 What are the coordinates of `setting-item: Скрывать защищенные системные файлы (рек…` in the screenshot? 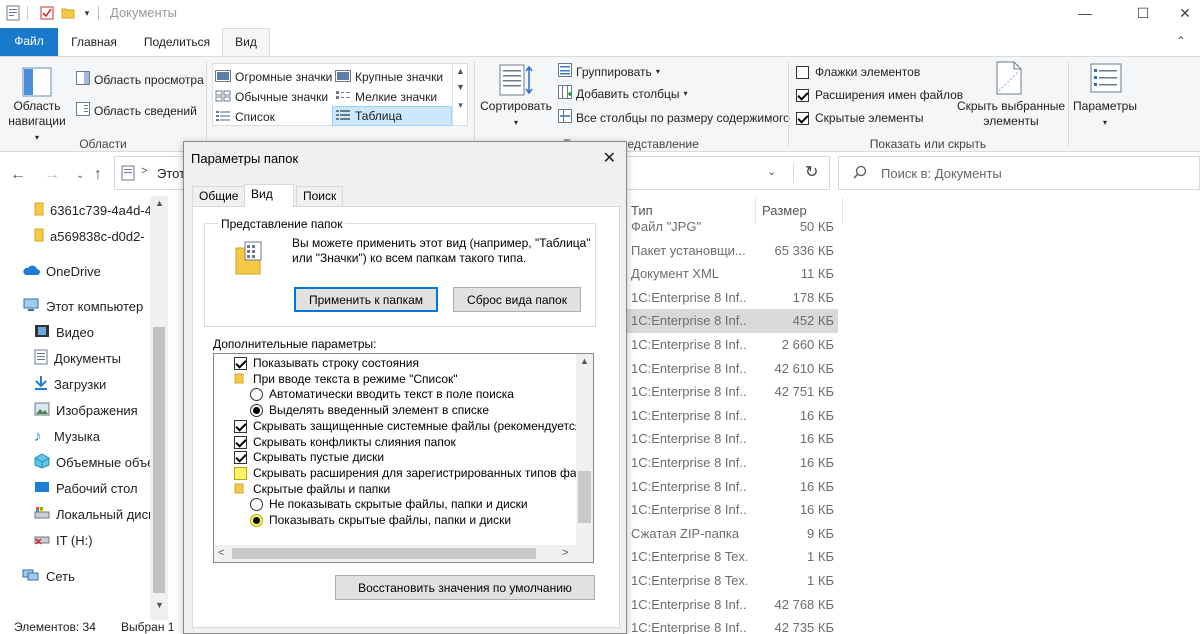 It's located at (409, 426).